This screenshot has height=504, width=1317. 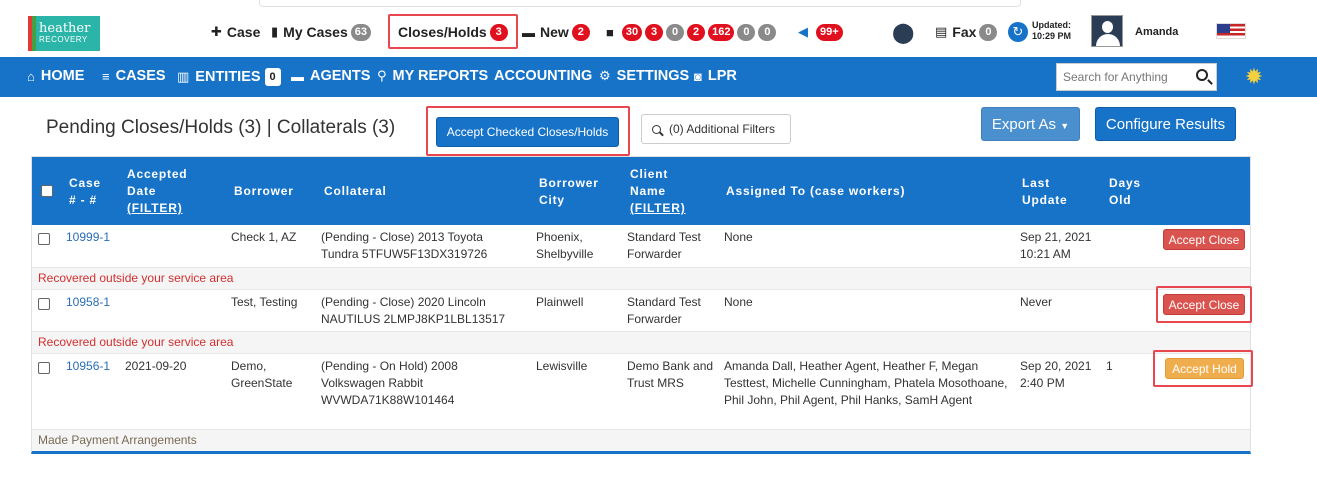 I want to click on fax-icon: ▤, so click(x=941, y=31).